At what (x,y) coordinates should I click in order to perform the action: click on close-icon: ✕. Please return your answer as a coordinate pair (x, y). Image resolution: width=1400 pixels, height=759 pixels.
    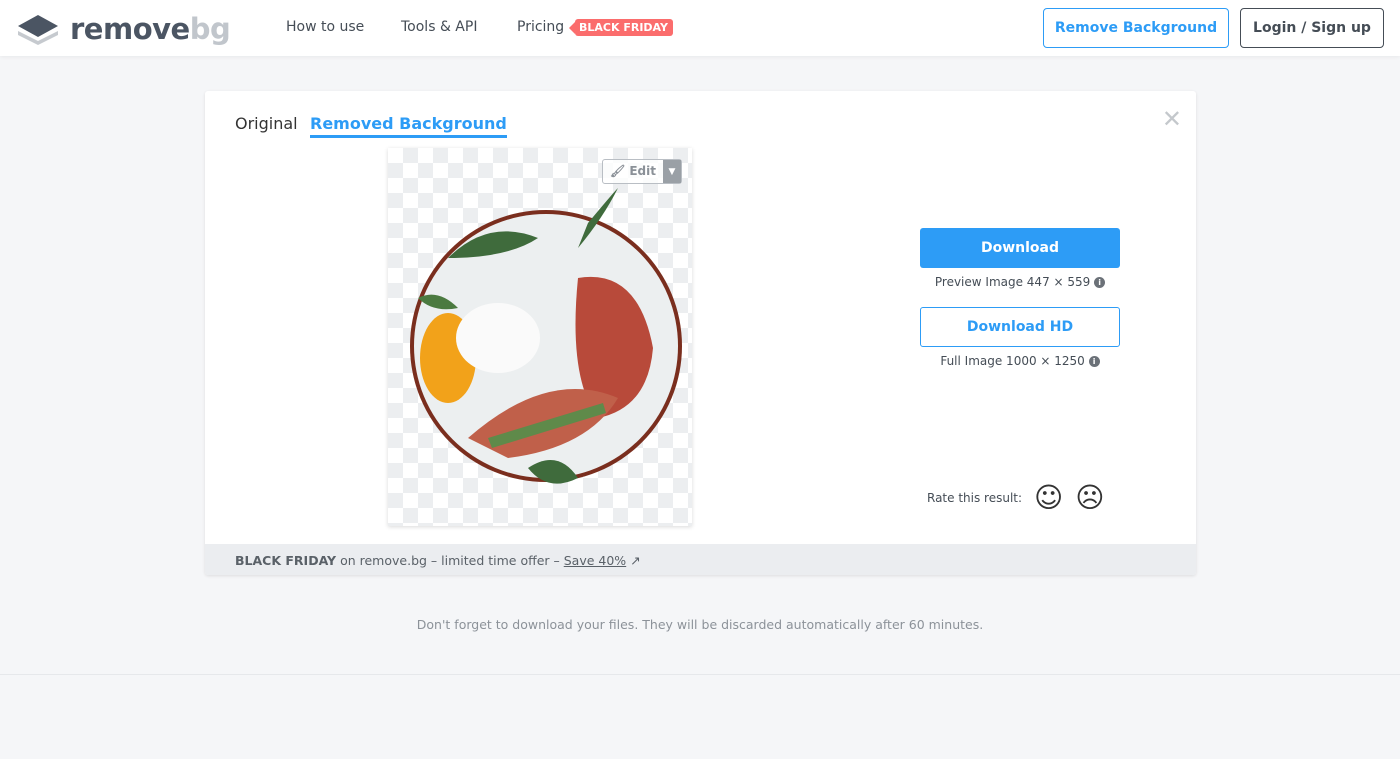
    Looking at the image, I should click on (1172, 119).